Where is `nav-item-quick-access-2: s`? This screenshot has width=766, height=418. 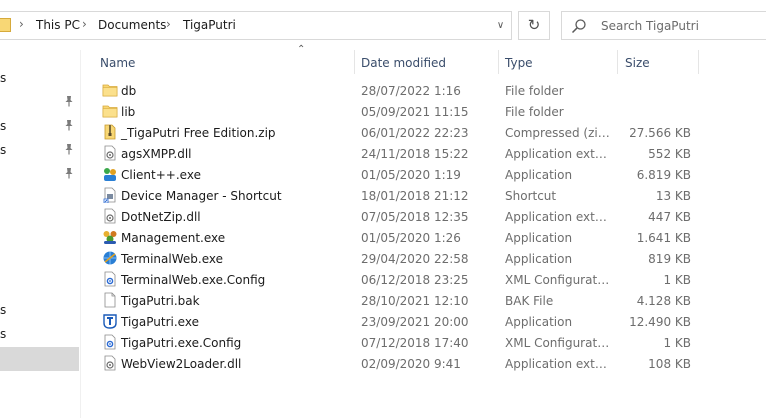
nav-item-quick-access-2: s is located at coordinates (3, 126).